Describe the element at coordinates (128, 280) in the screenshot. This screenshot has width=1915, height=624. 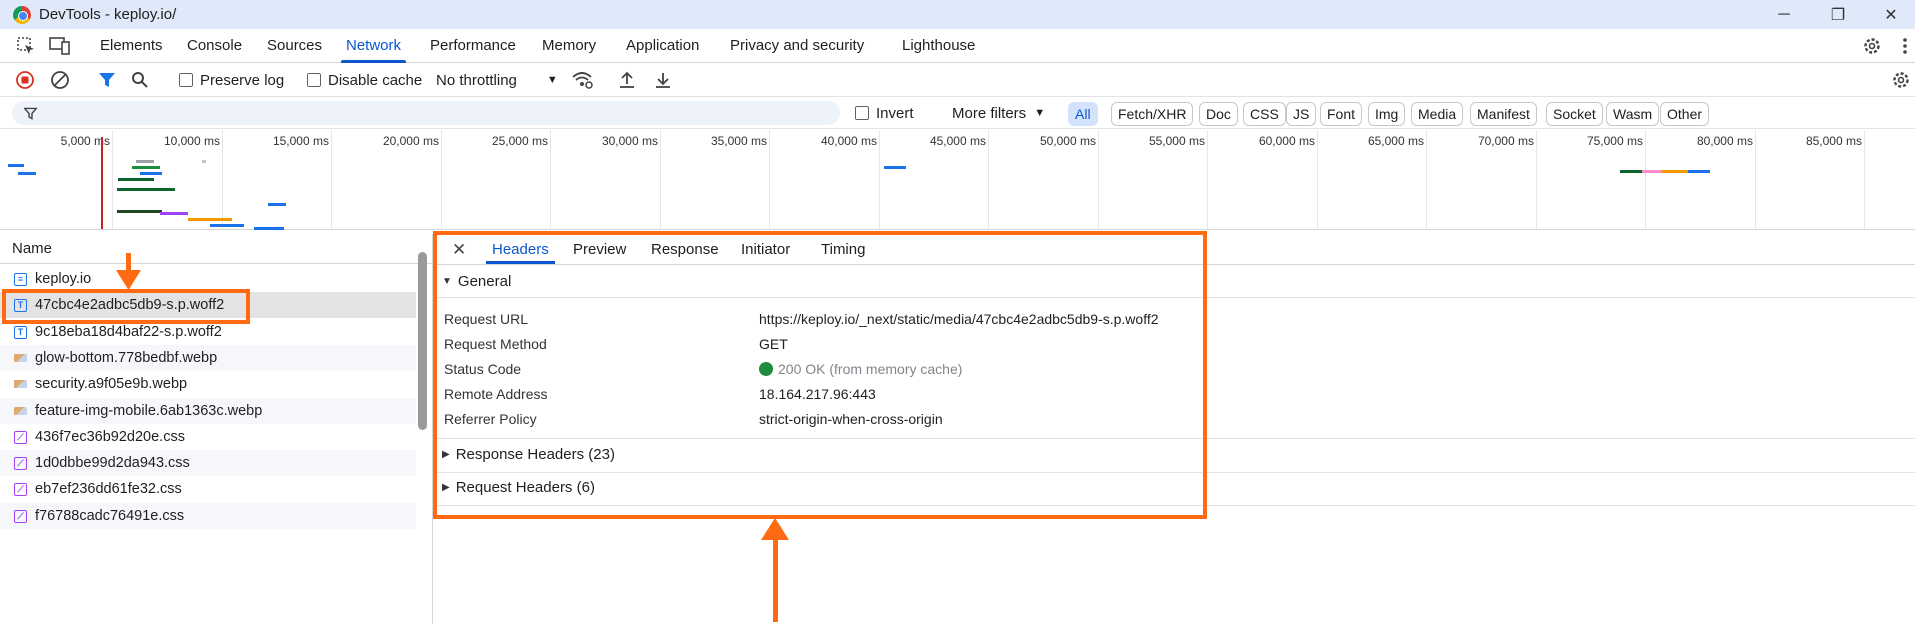
I see `annotation-arrow-down-head-icon` at that location.